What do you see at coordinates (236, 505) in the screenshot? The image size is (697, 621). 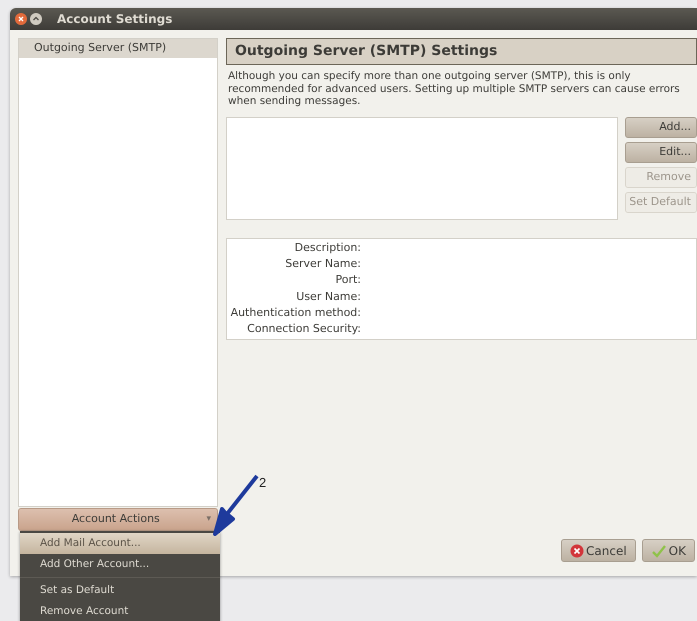 I see `annotation-arrow` at bounding box center [236, 505].